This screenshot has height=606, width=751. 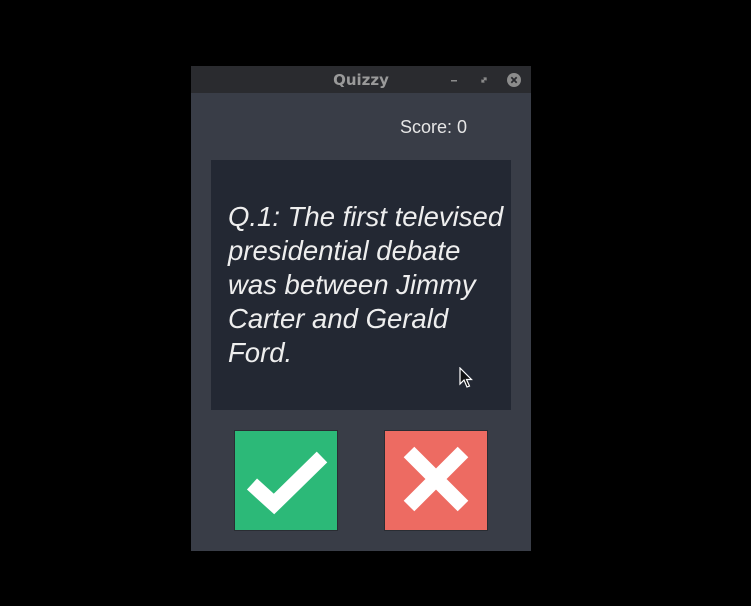 I want to click on minimize-icon, so click(x=454, y=80).